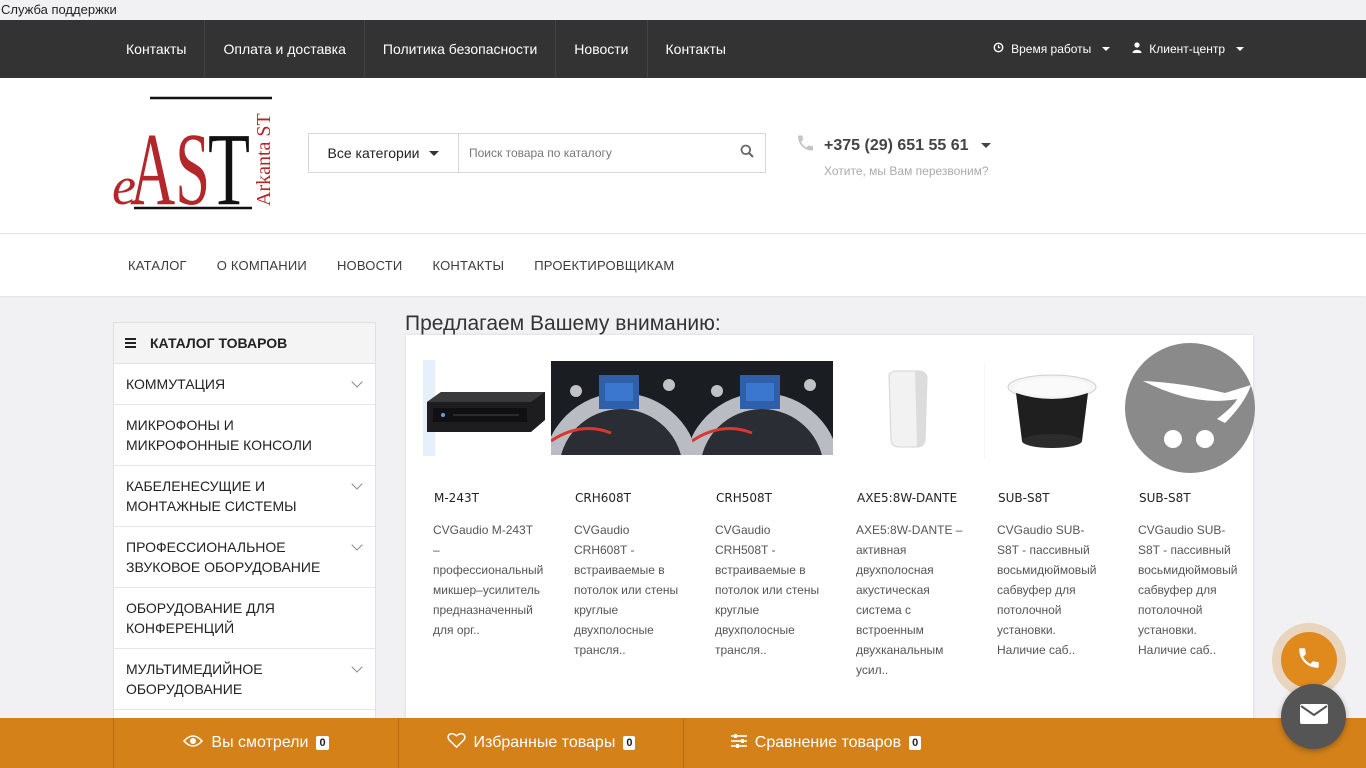 This screenshot has height=768, width=1366. What do you see at coordinates (244, 384) in the screenshot?
I see `sidebar-item-commutation: КОММУТАЦИЯ` at bounding box center [244, 384].